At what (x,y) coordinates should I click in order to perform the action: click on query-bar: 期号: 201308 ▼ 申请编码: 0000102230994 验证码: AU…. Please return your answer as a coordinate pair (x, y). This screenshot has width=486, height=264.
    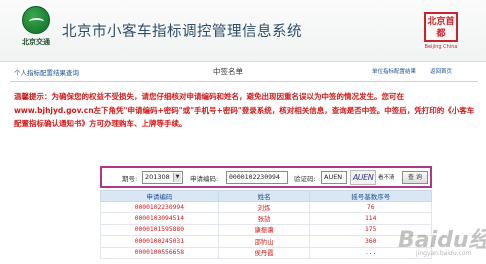
    Looking at the image, I should click on (266, 177).